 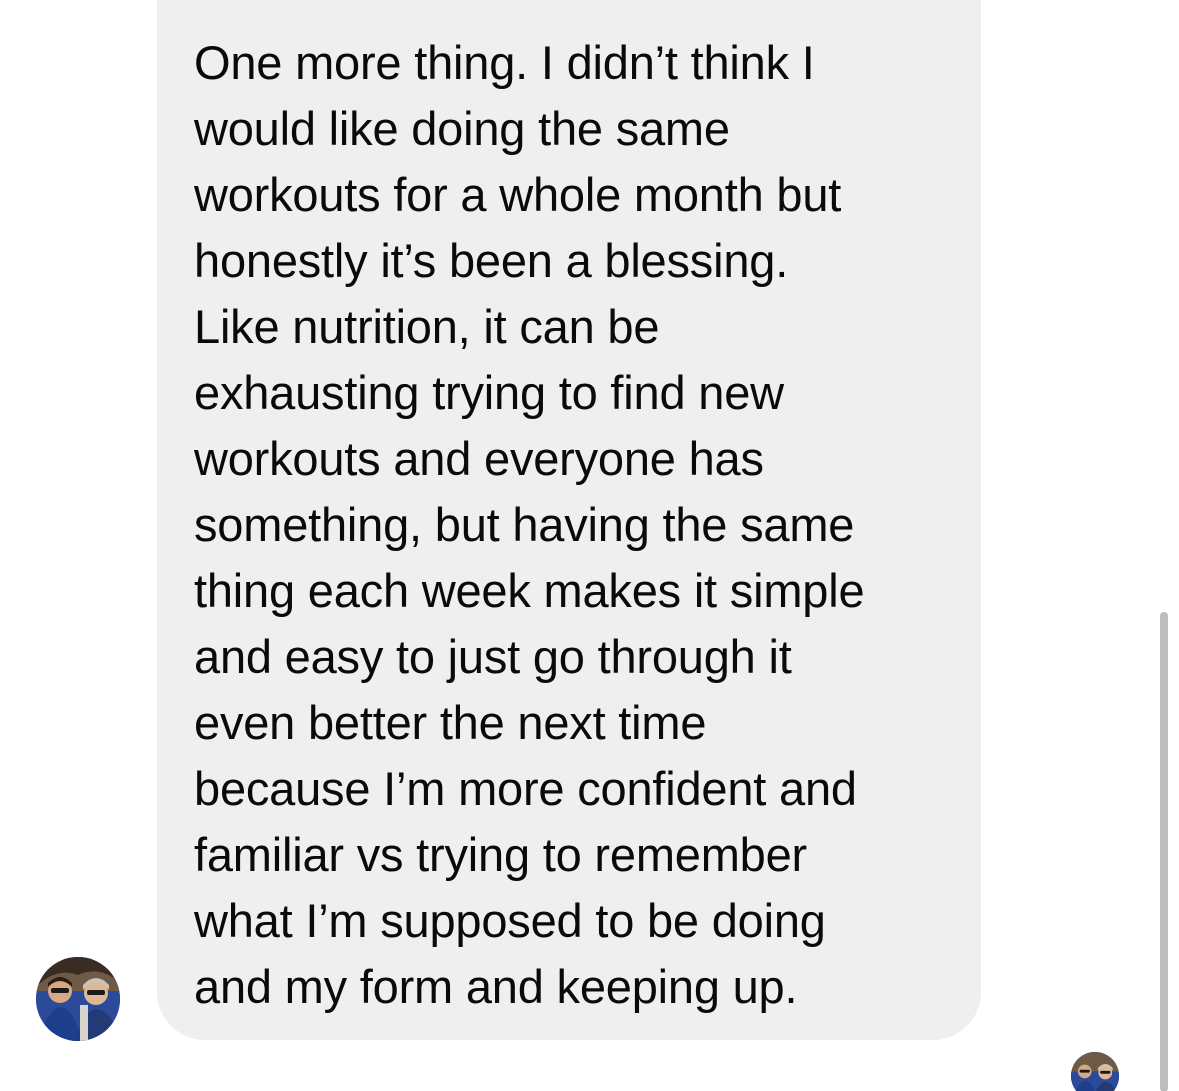 What do you see at coordinates (500, 854) in the screenshot?
I see `message-line: familiar vs trying to remember` at bounding box center [500, 854].